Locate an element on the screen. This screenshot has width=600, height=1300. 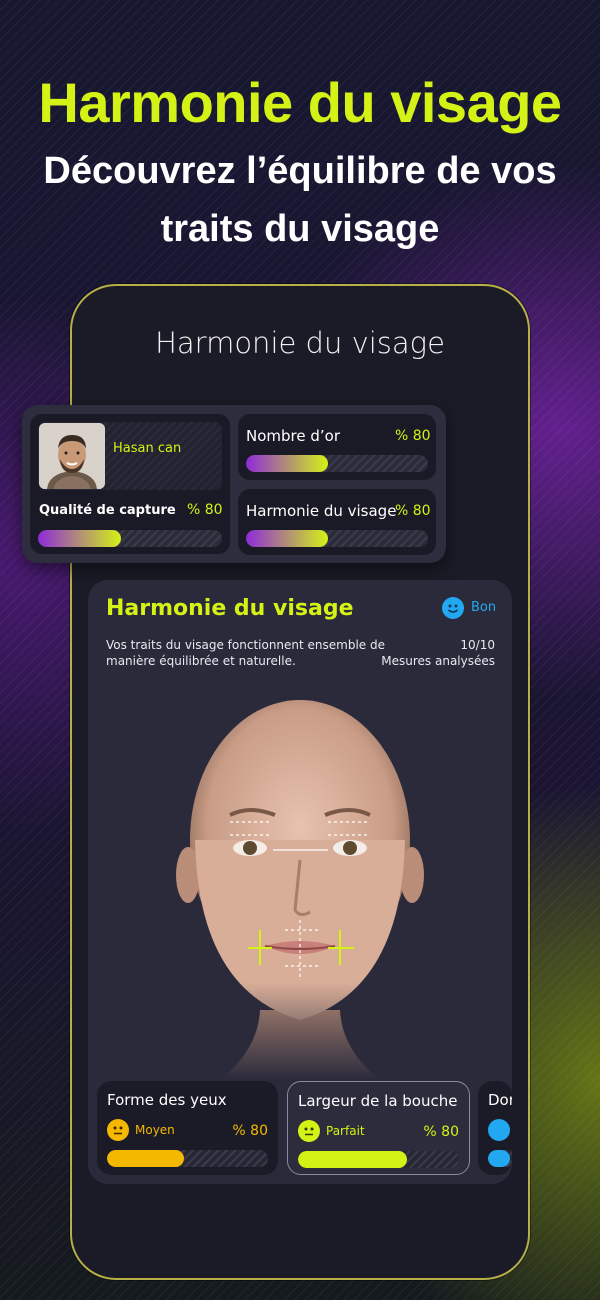
measure-count: 10/10 Mesures analysées is located at coordinates (437, 653).